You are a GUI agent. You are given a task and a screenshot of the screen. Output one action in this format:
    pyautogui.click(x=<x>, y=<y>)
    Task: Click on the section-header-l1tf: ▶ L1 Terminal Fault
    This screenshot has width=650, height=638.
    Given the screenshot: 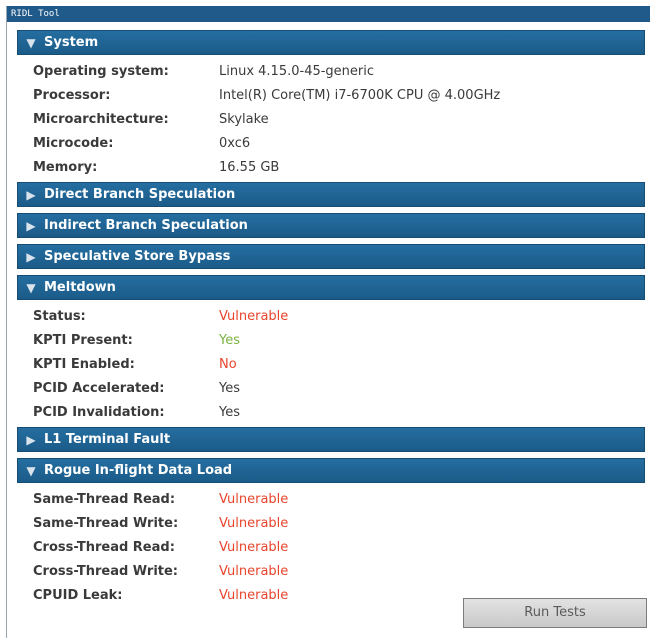 What is the action you would take?
    pyautogui.click(x=331, y=439)
    